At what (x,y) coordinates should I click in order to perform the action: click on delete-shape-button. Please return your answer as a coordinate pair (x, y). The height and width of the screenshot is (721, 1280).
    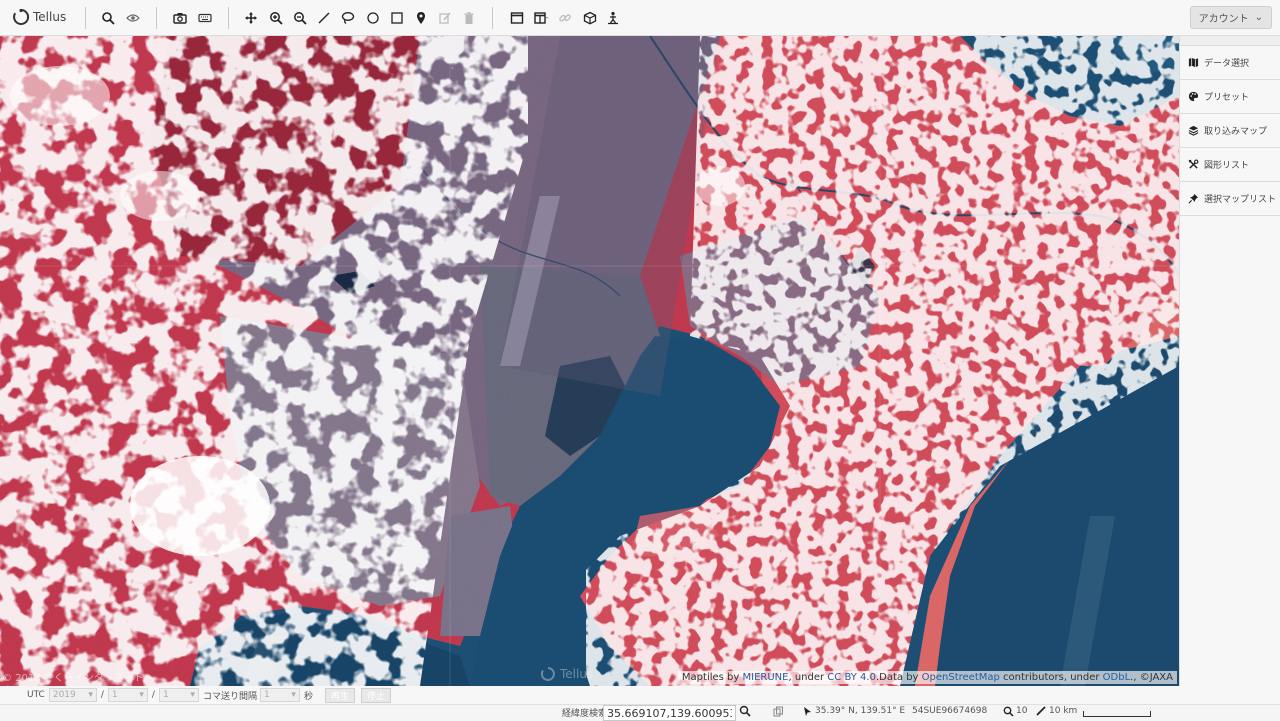
    Looking at the image, I should click on (469, 18).